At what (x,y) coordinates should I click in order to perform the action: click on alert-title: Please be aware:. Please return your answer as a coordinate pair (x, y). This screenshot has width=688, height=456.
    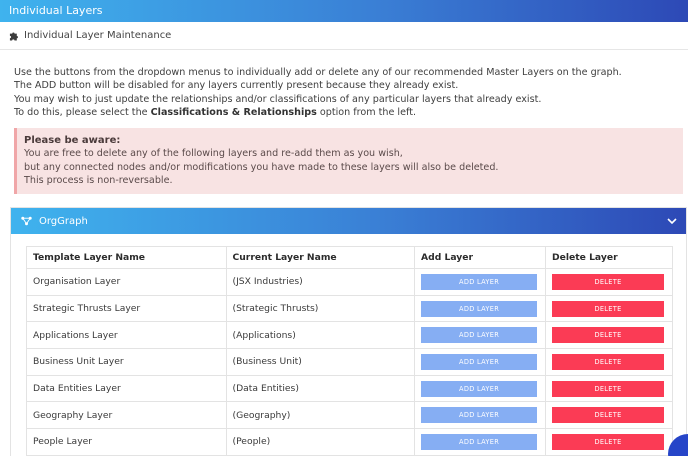
    Looking at the image, I should click on (72, 140).